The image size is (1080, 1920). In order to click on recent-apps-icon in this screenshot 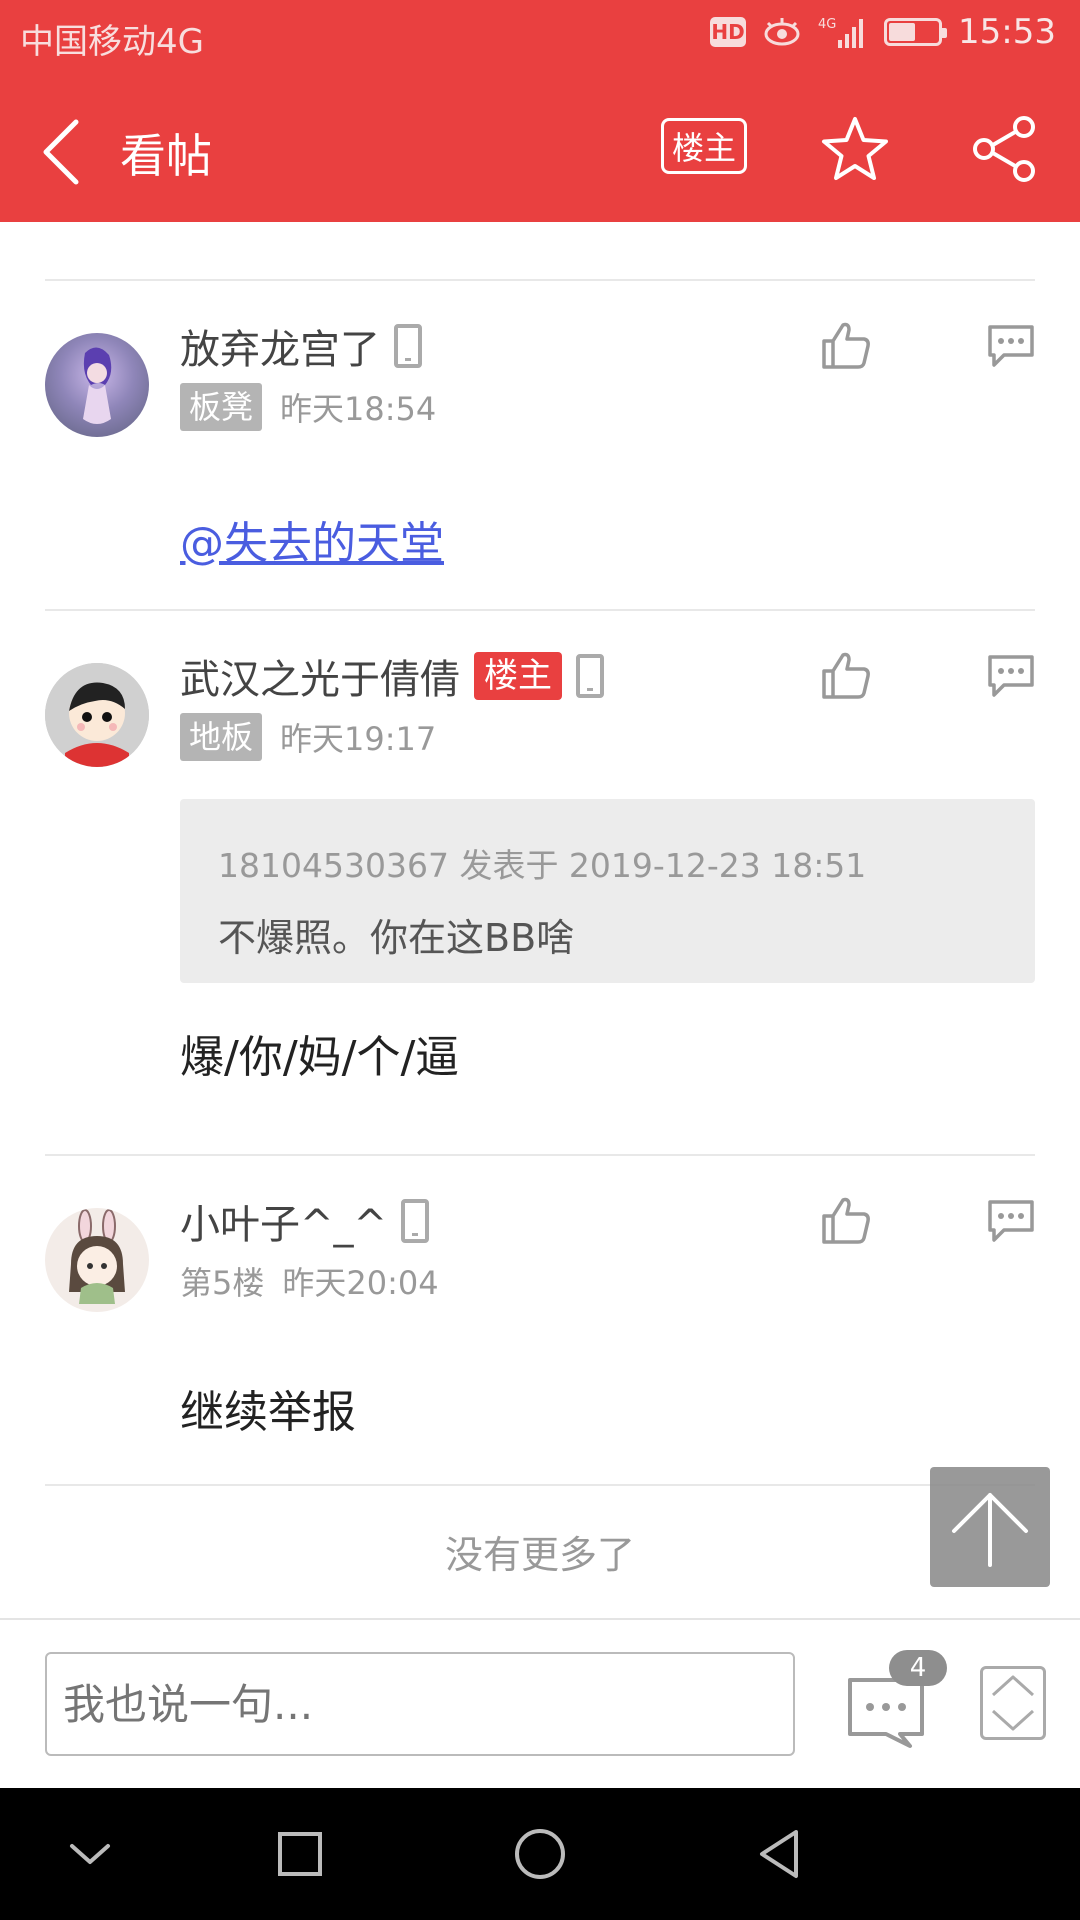, I will do `click(300, 1854)`.